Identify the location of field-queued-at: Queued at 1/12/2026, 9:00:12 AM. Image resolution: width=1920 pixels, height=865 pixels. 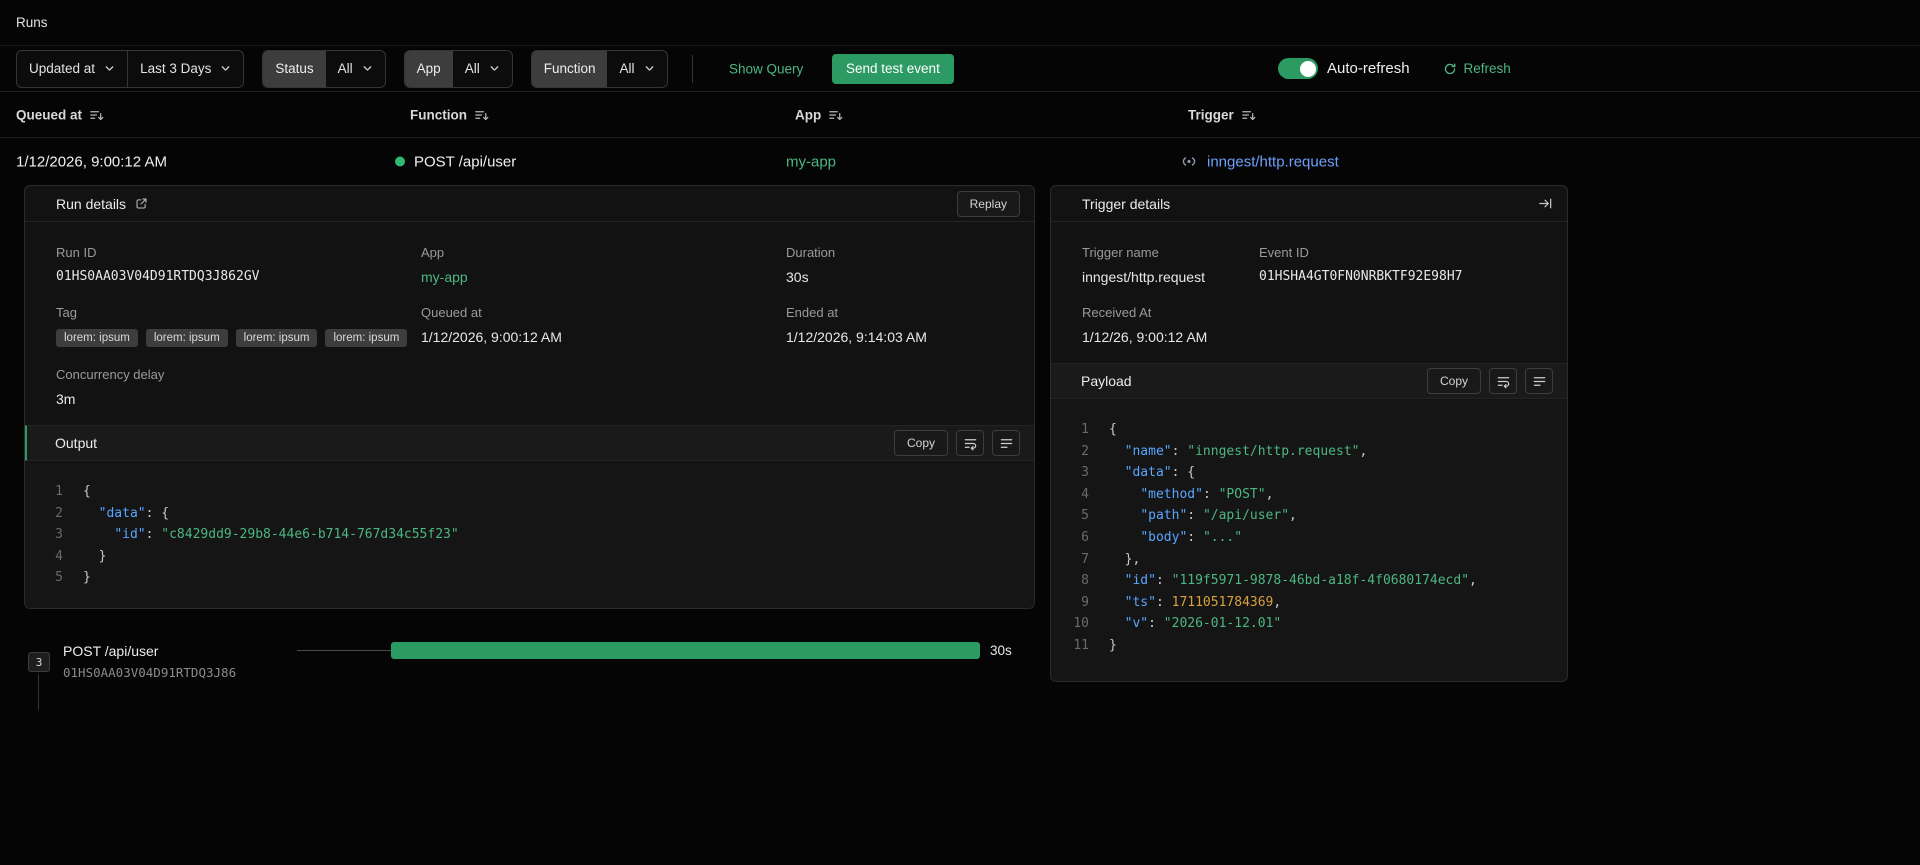
(491, 325).